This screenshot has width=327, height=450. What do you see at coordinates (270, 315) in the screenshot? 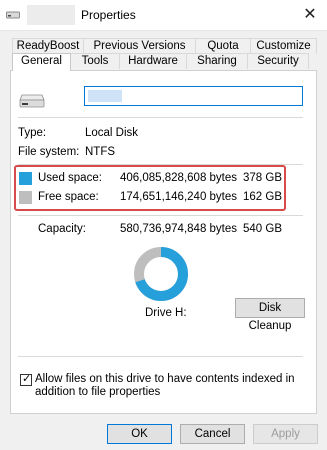
I see `disk-cleanup-button: Disk Cleanup` at bounding box center [270, 315].